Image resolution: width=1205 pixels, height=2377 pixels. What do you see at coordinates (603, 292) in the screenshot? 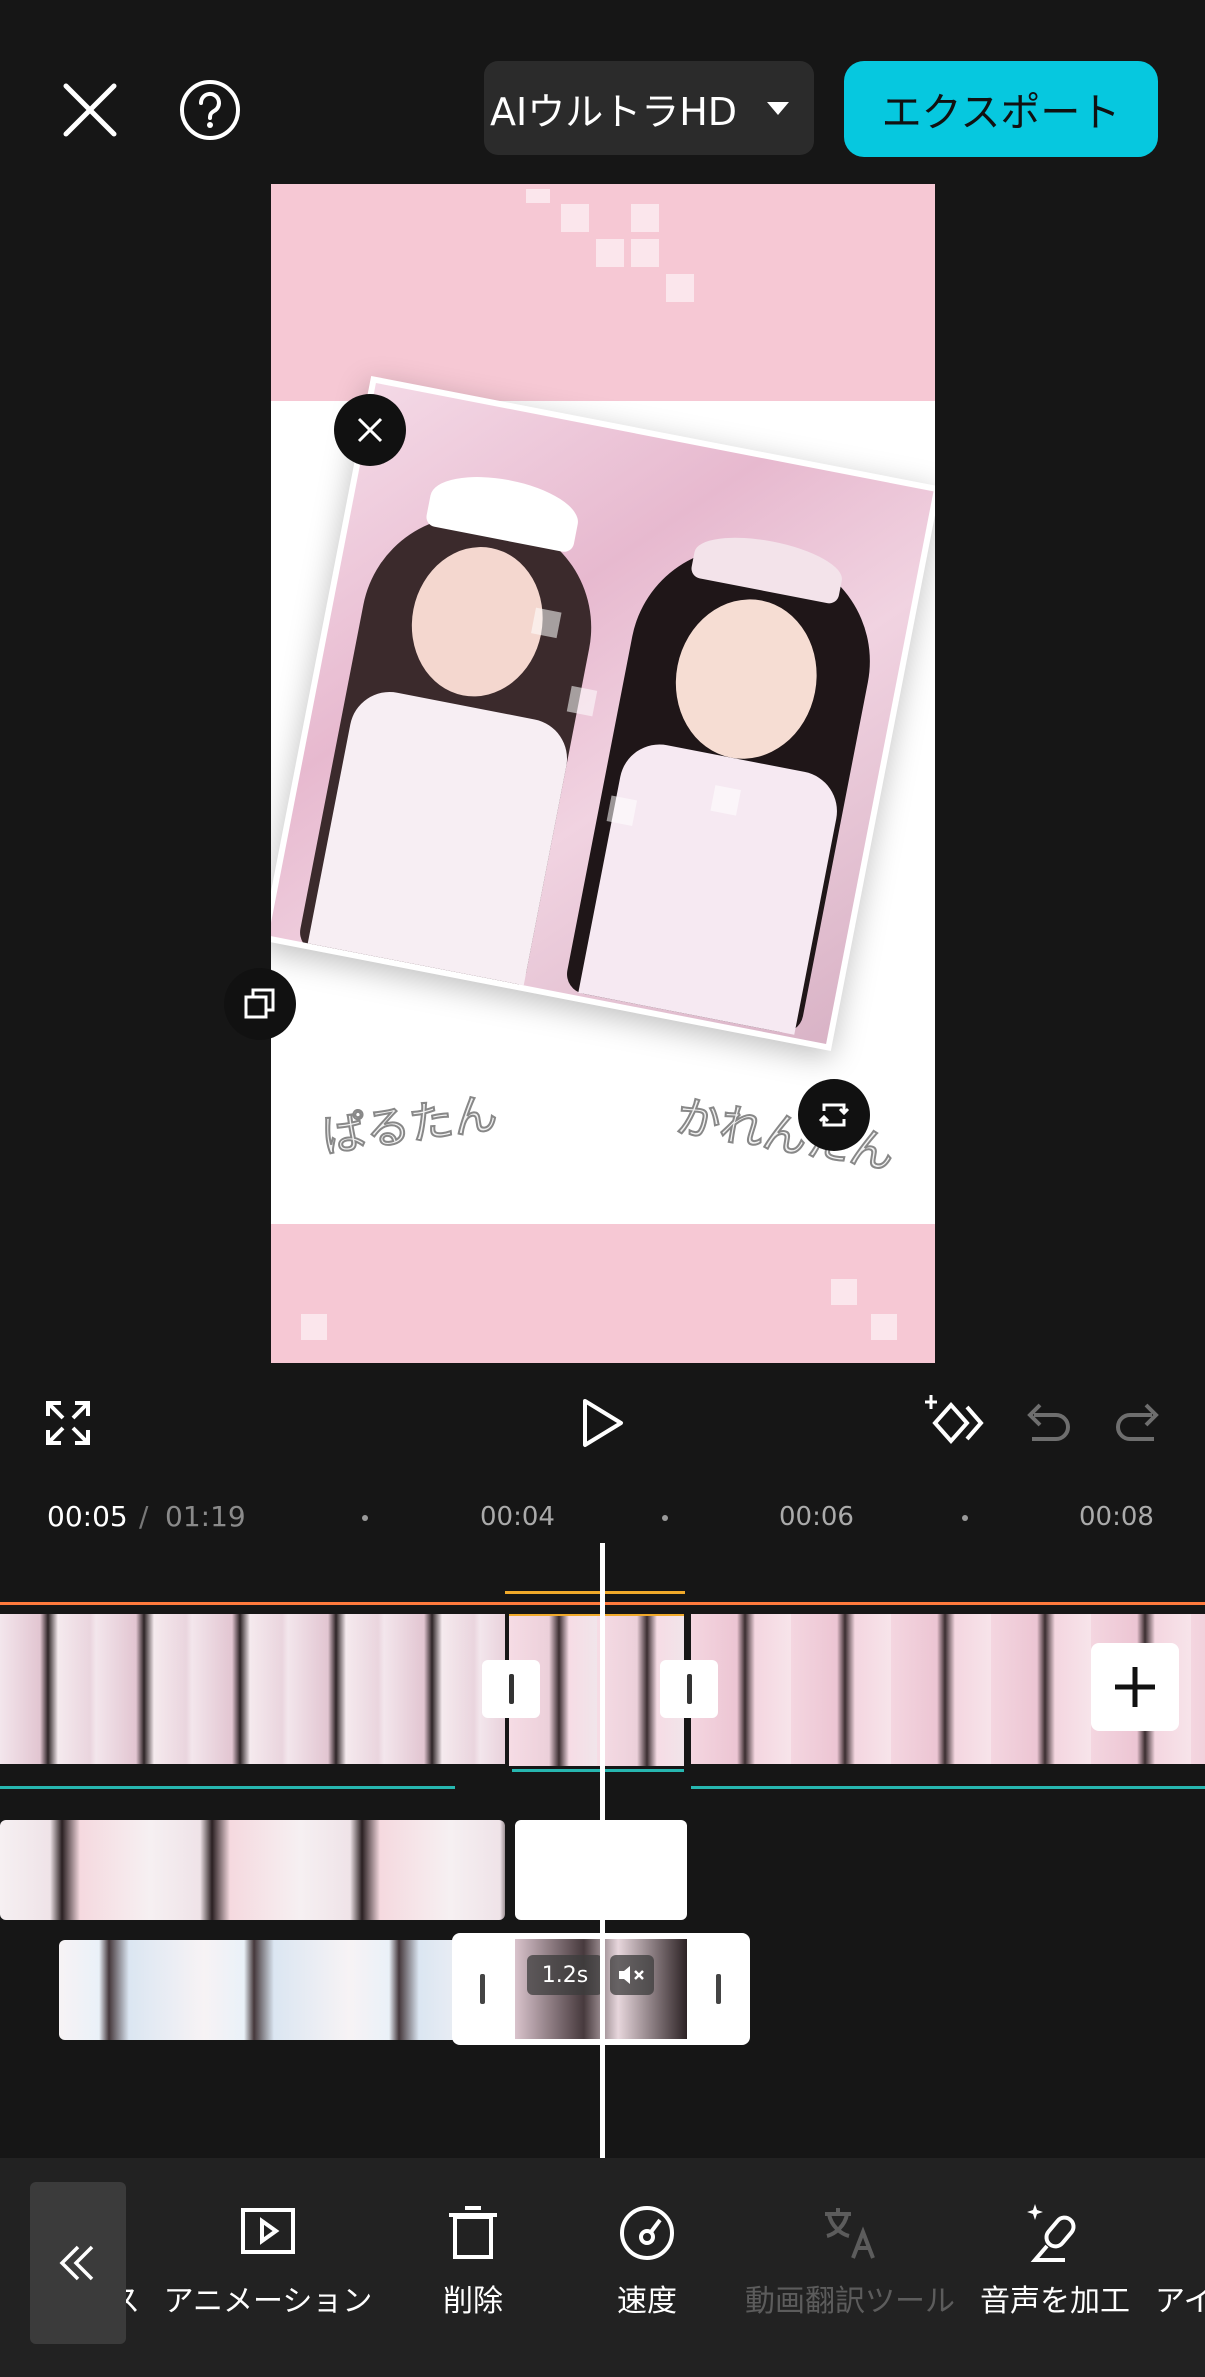
I see `background-band-top` at bounding box center [603, 292].